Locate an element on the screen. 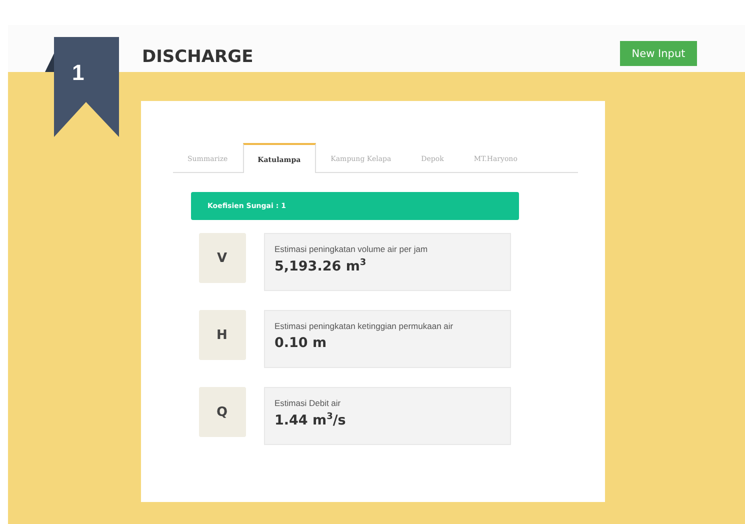 This screenshot has width=745, height=524. metric-description: Estimasi peningkatan volume air per jam is located at coordinates (351, 249).